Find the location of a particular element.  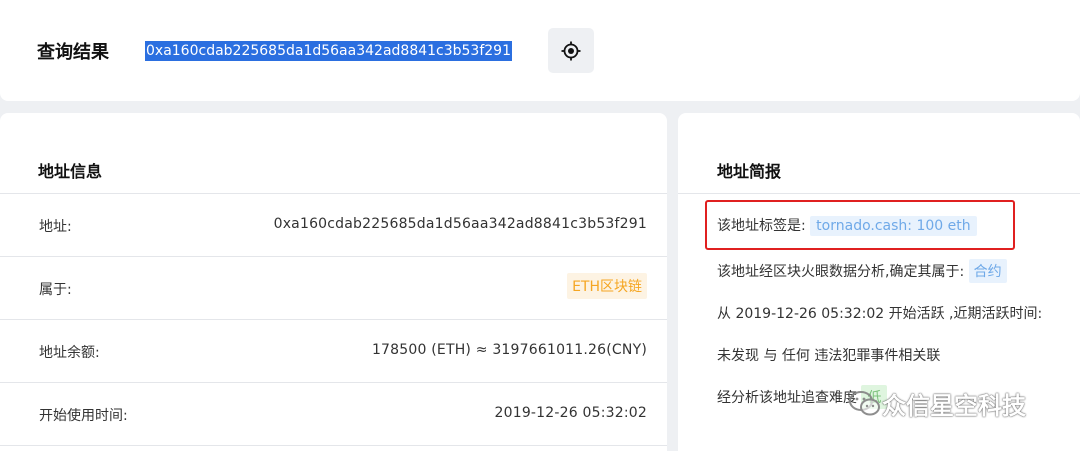

brief-owner-line: 该地址经区块火眼数据分析,确定其属于: 合约 is located at coordinates (862, 271).